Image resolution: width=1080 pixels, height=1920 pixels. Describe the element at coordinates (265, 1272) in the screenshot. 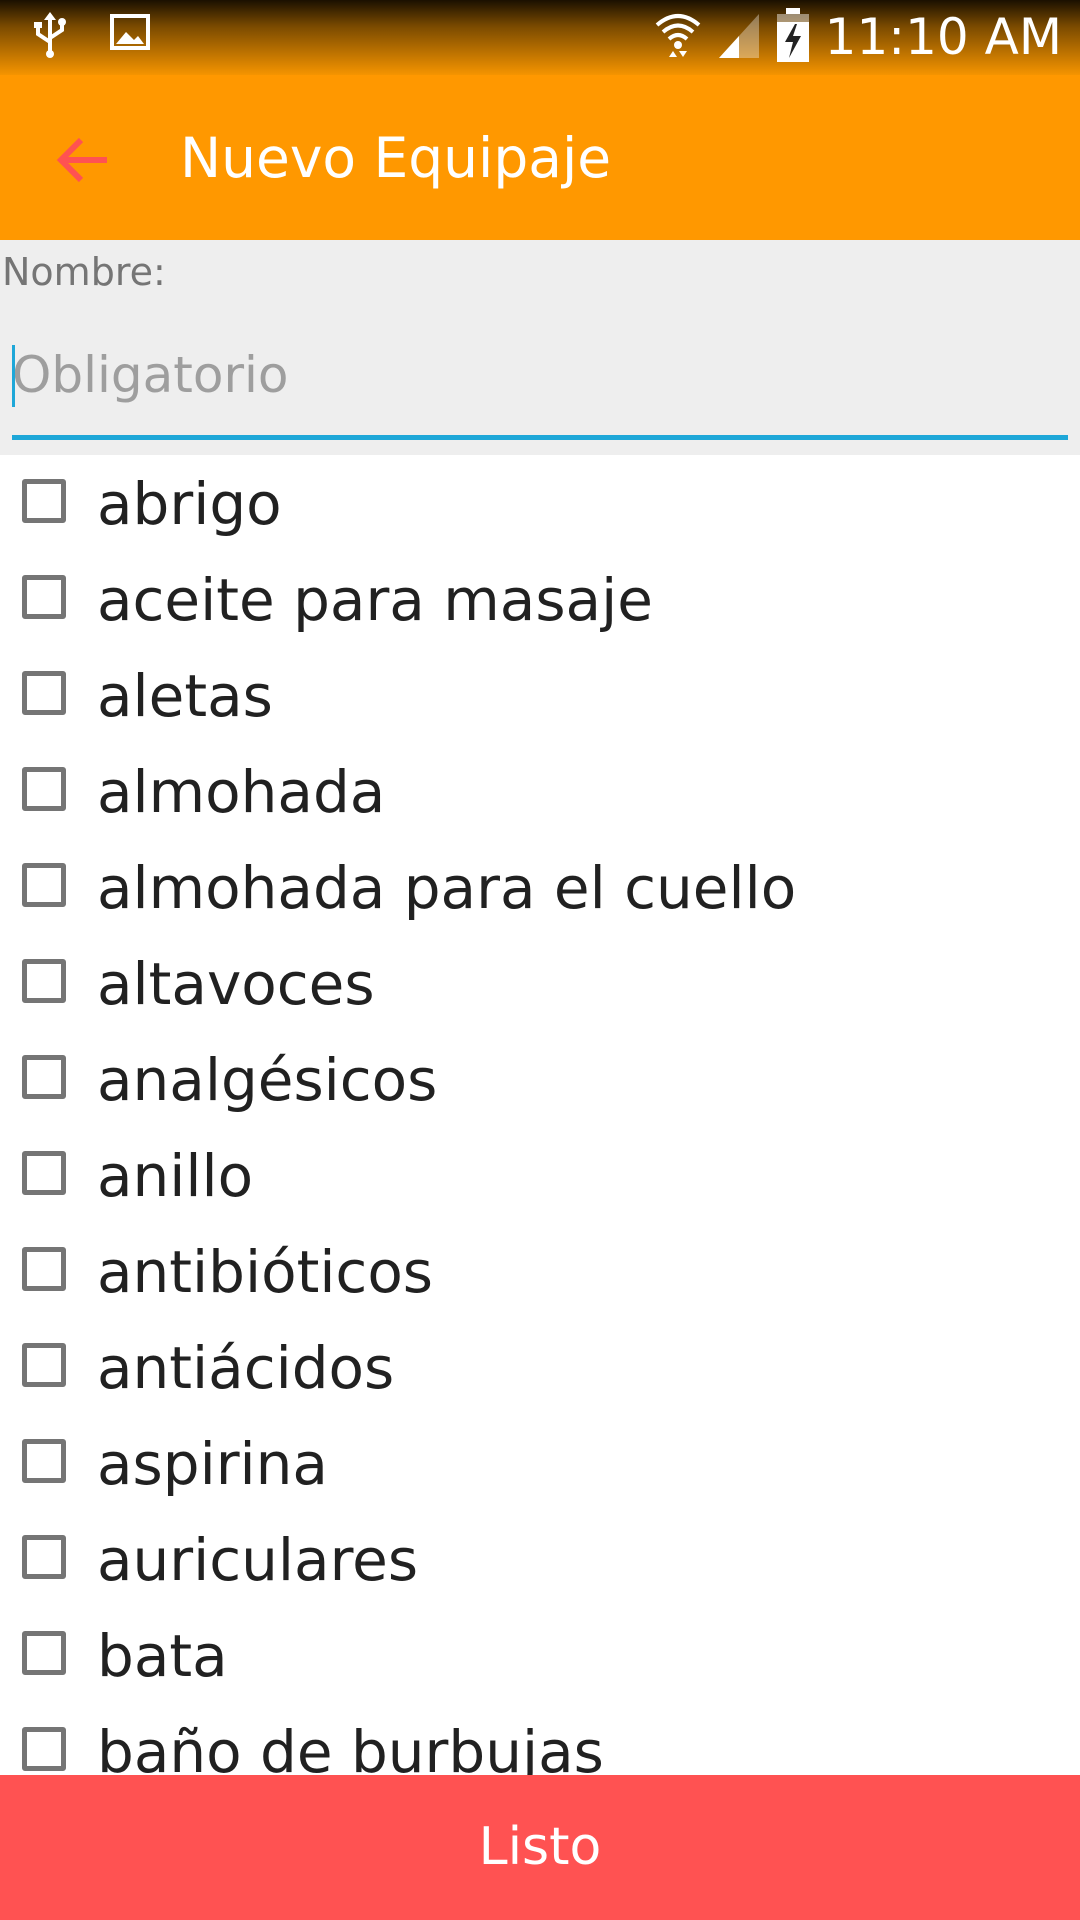

I see `item-label: antibióticos` at that location.